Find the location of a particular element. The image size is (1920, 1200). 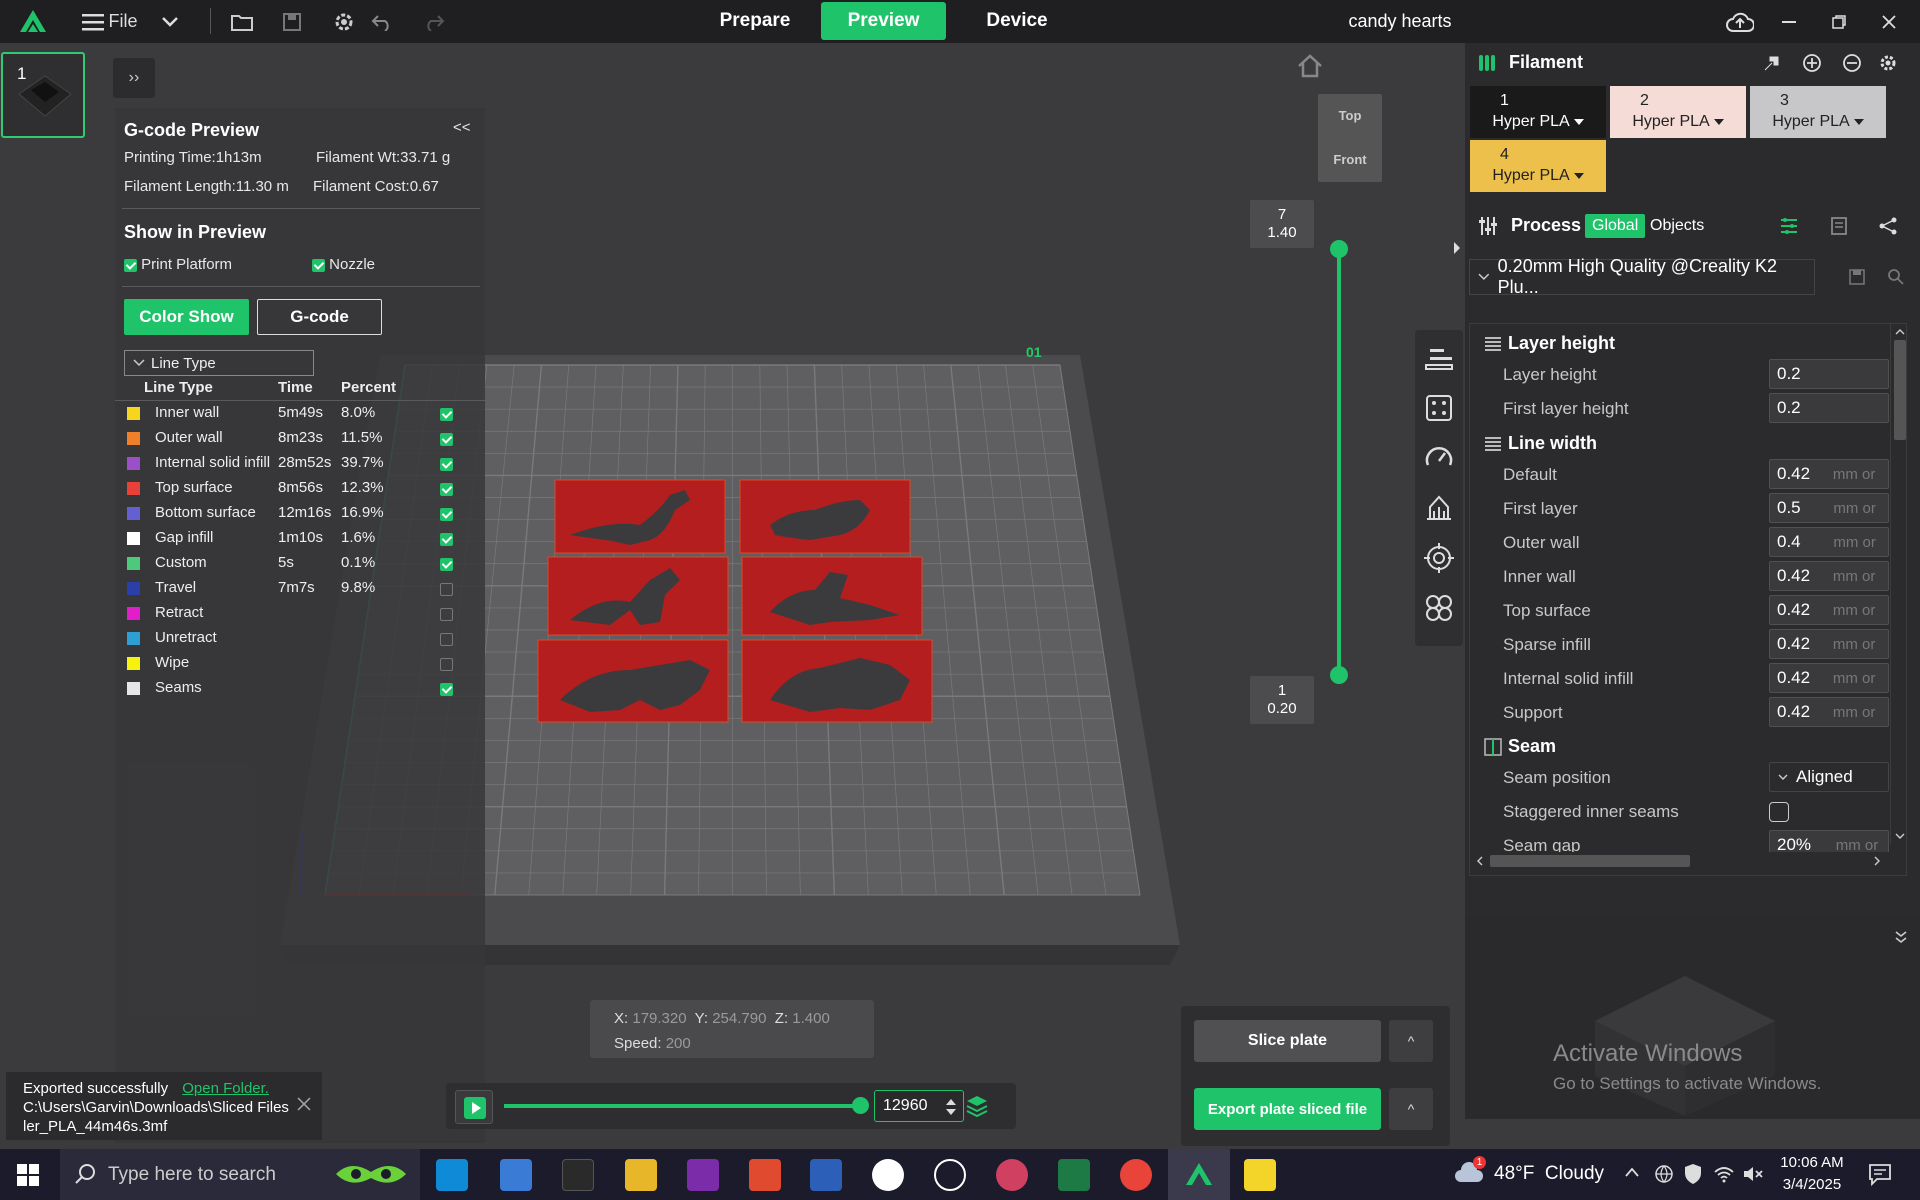

tab-device: Device is located at coordinates (1017, 21).